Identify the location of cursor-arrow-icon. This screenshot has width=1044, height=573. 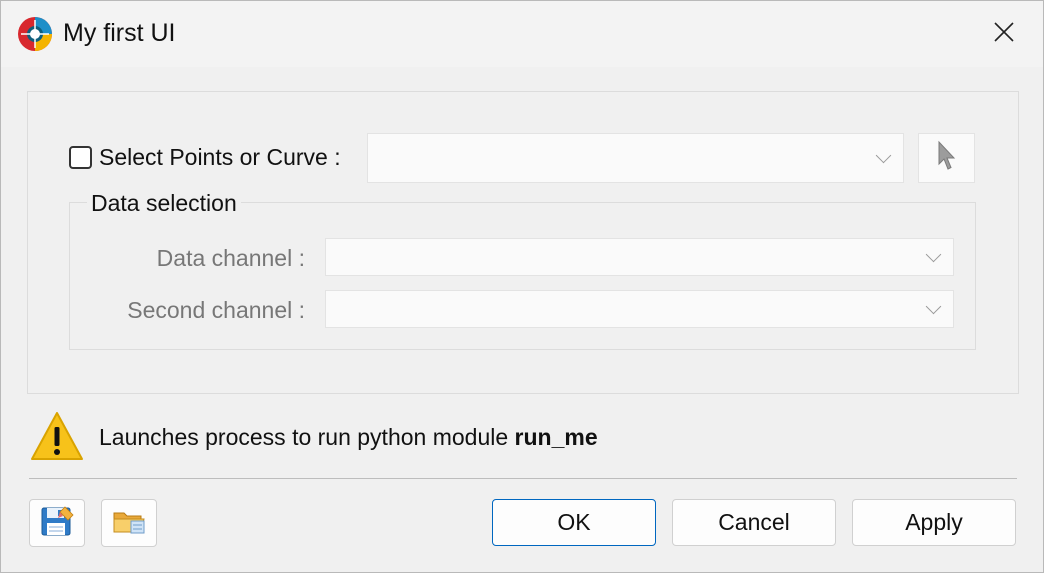
(947, 158).